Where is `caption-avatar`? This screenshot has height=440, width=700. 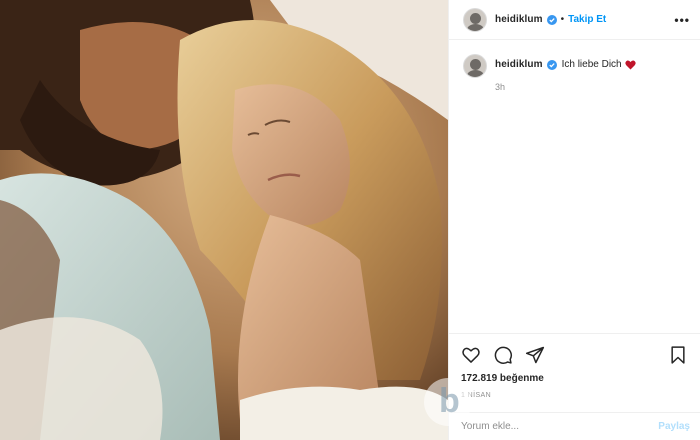 caption-avatar is located at coordinates (475, 66).